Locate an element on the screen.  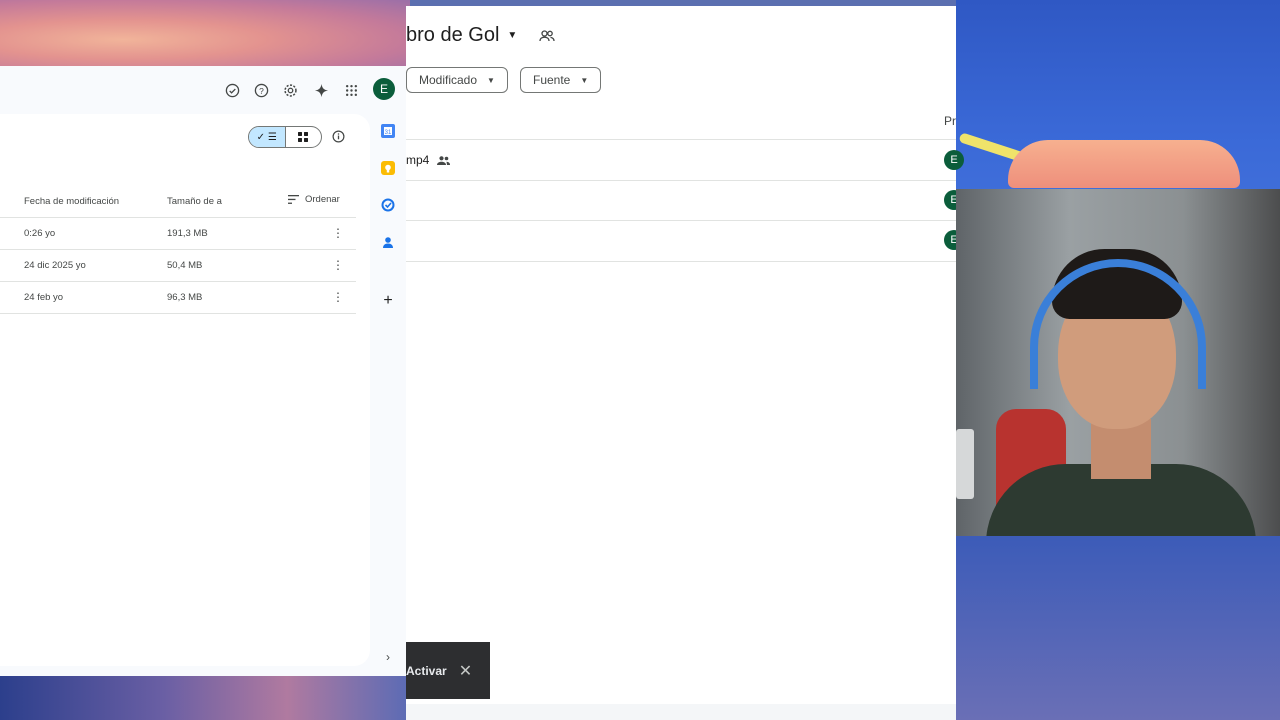
view-toggle: ✓ ☰ is located at coordinates (285, 137).